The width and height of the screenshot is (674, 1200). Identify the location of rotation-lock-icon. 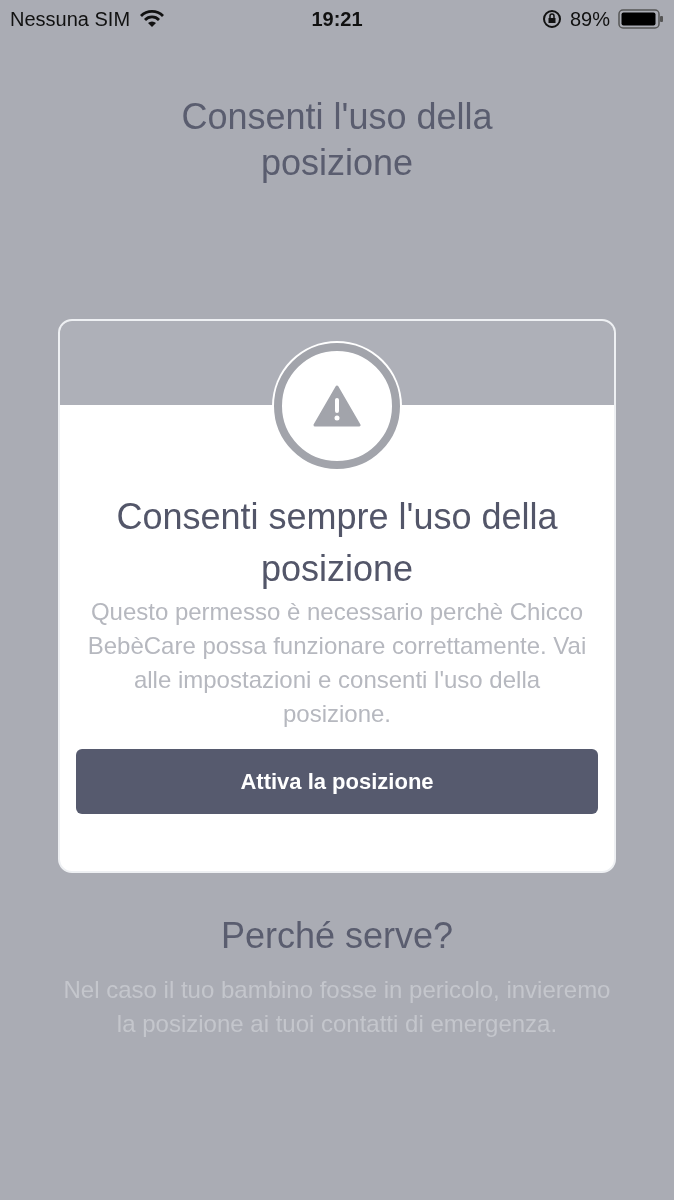
(551, 19).